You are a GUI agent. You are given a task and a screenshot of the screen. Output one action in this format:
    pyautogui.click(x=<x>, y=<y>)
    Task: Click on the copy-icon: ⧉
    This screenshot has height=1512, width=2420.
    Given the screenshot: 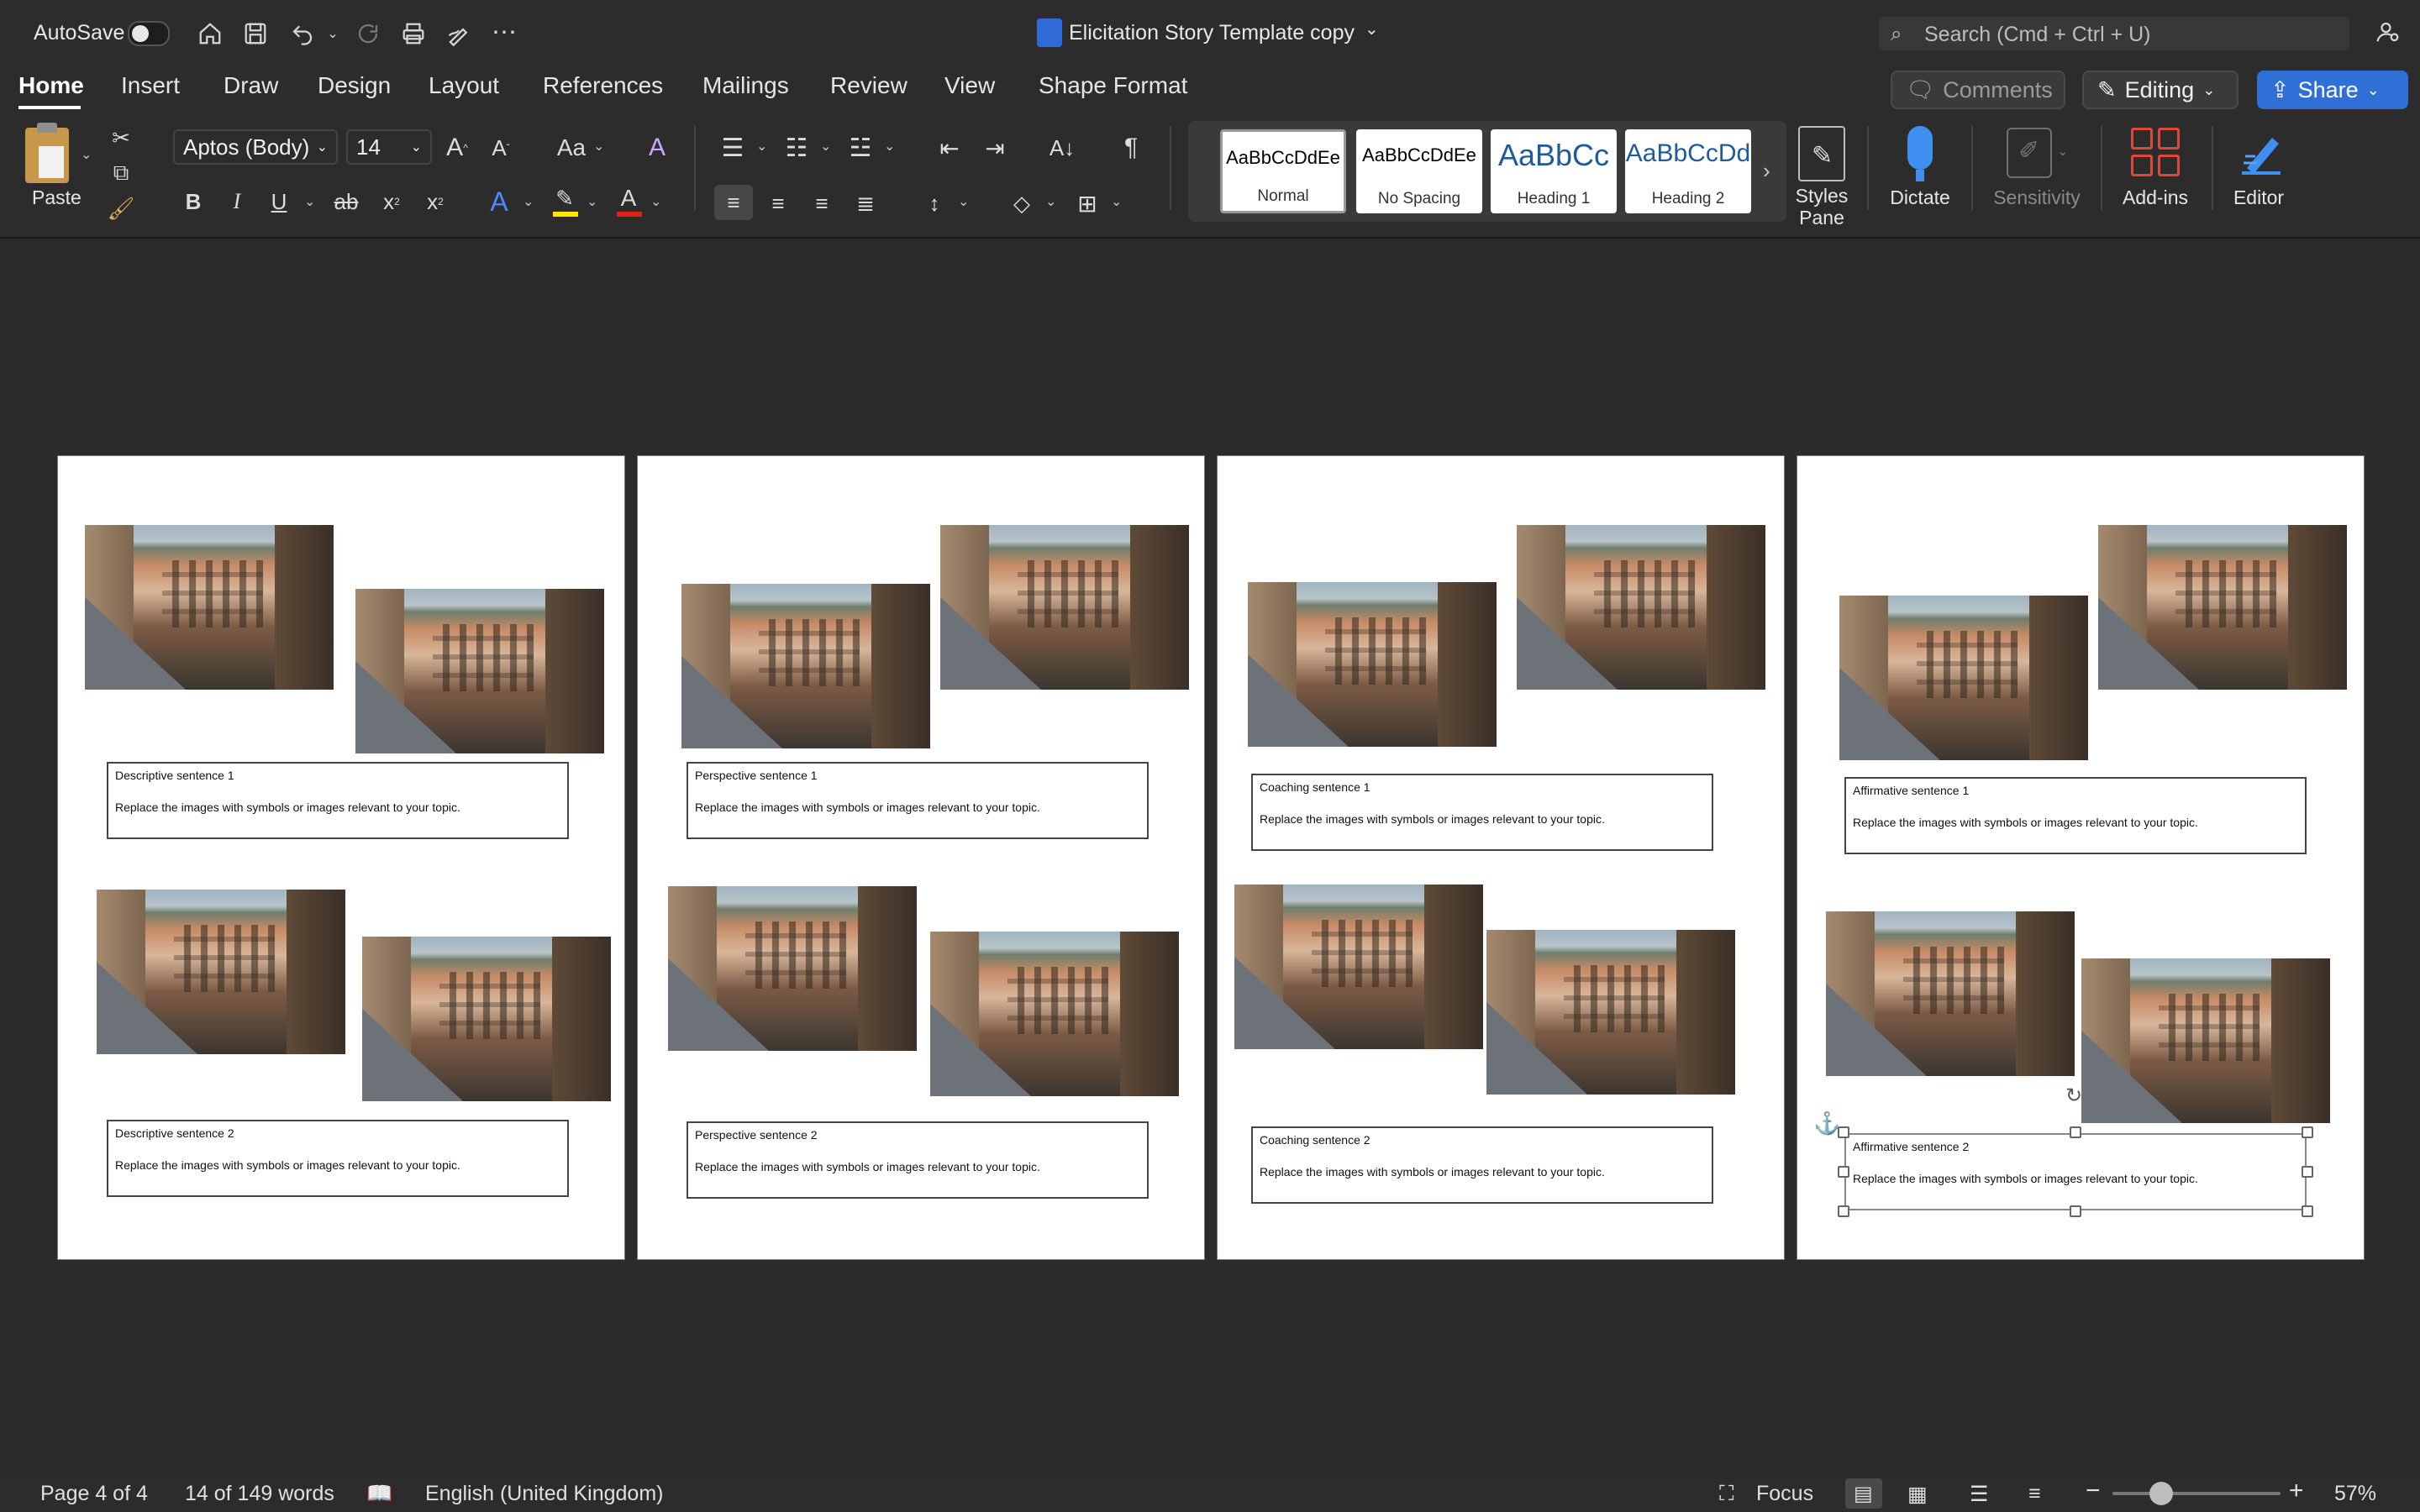 What is the action you would take?
    pyautogui.click(x=121, y=173)
    